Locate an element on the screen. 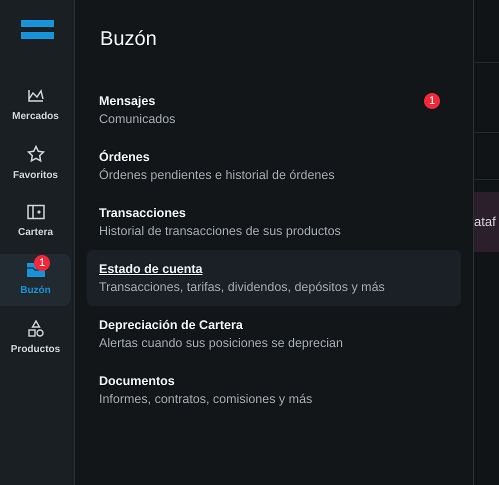 This screenshot has height=485, width=499. menu-item: Documentos Informes, contratos, comisiones y más is located at coordinates (274, 390).